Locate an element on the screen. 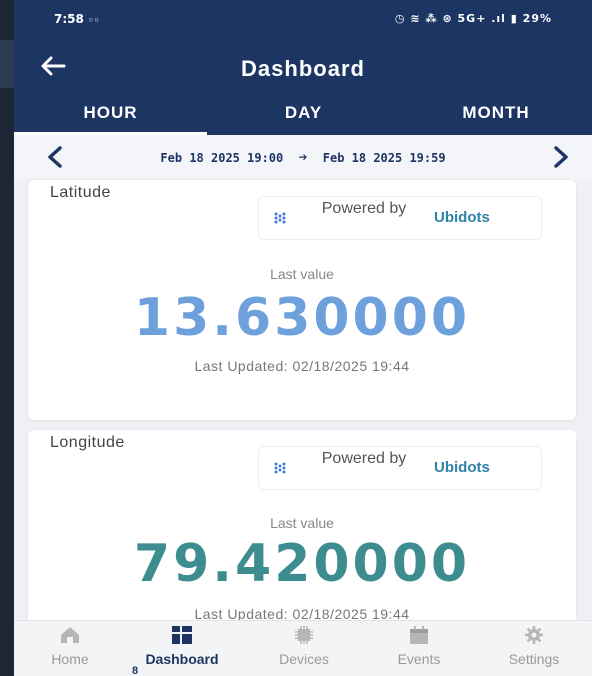  nav-dashboard: Dashboard 8 is located at coordinates (182, 650).